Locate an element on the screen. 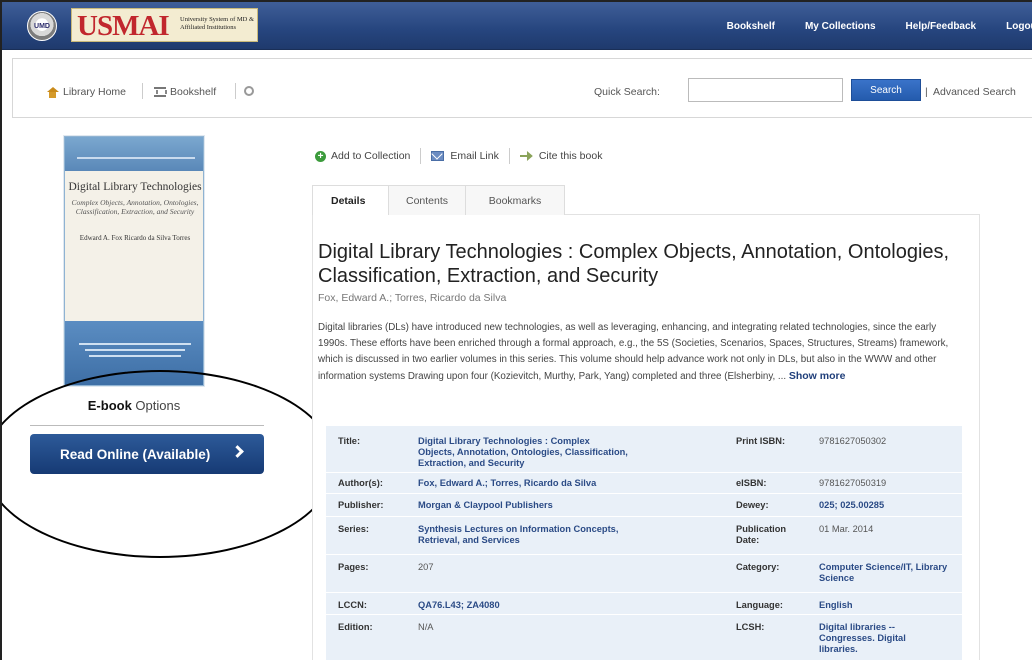 Image resolution: width=1032 pixels, height=660 pixels. cover-series-band is located at coordinates (134, 154).